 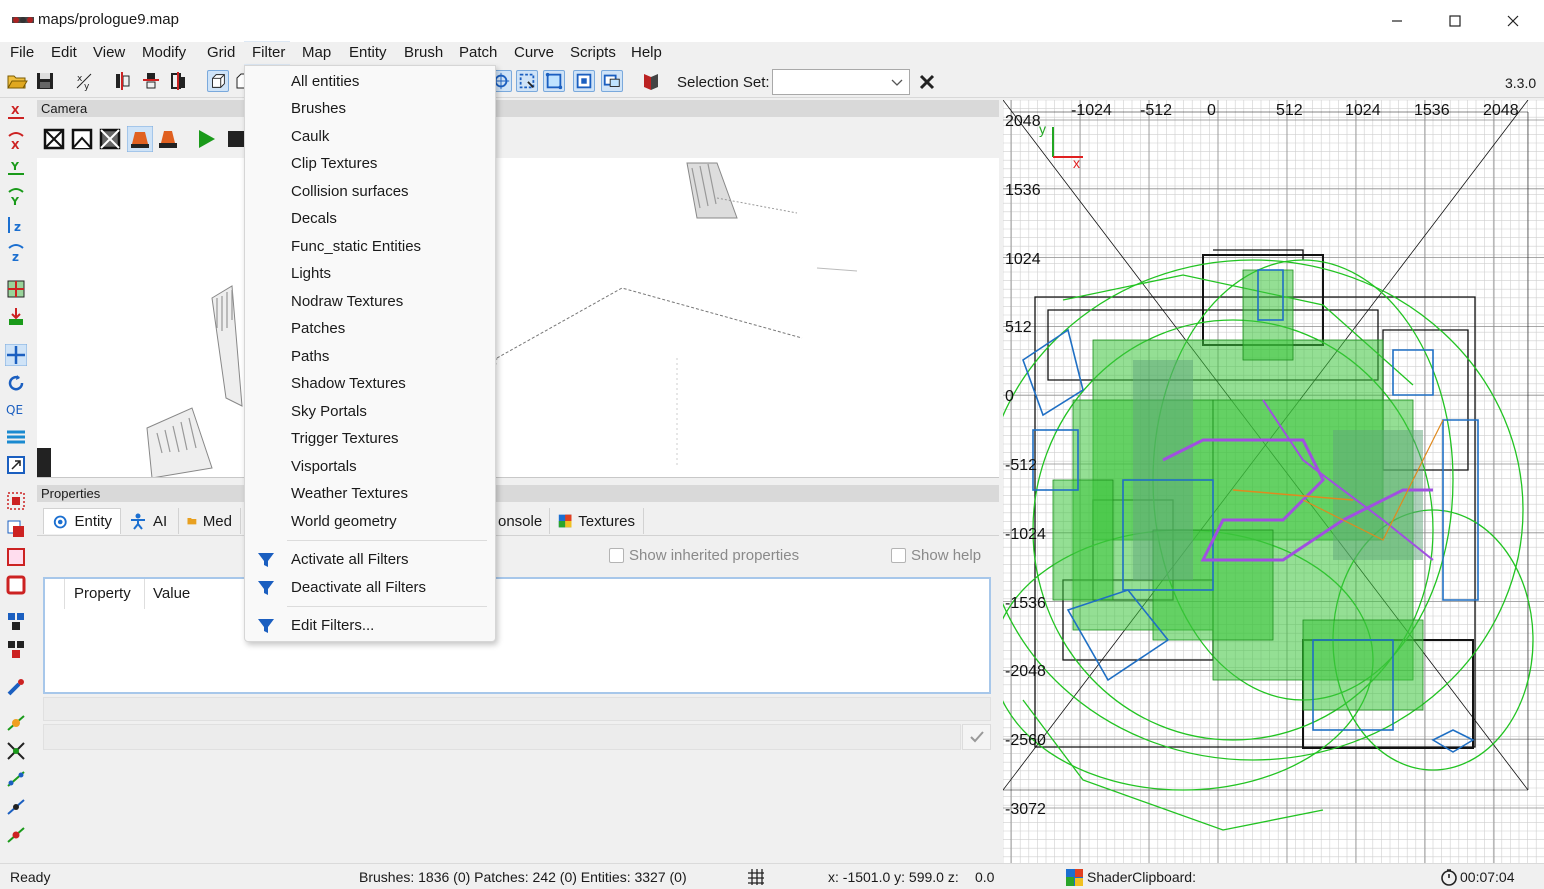 What do you see at coordinates (206, 139) in the screenshot?
I see `play-icon` at bounding box center [206, 139].